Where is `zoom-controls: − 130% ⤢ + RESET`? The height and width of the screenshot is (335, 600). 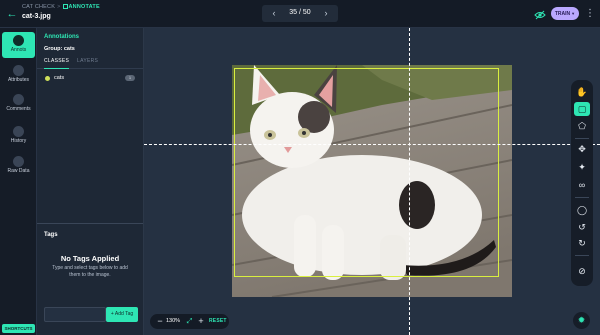
zoom-controls: − 130% ⤢ + RESET is located at coordinates (189, 321).